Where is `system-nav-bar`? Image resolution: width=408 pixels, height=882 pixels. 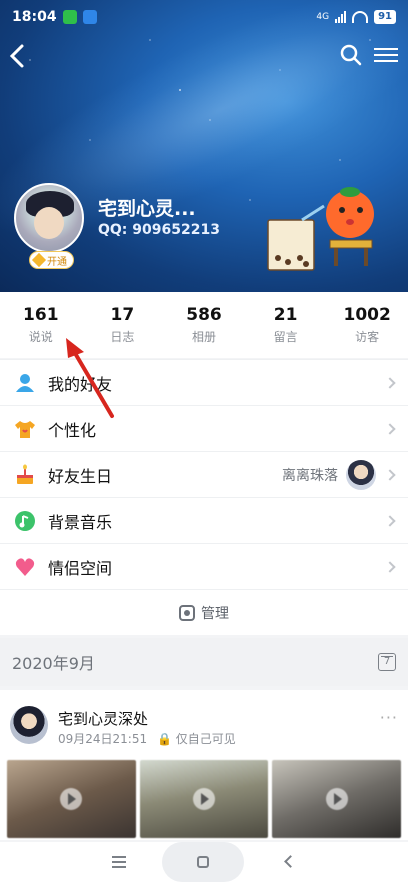 system-nav-bar is located at coordinates (204, 862).